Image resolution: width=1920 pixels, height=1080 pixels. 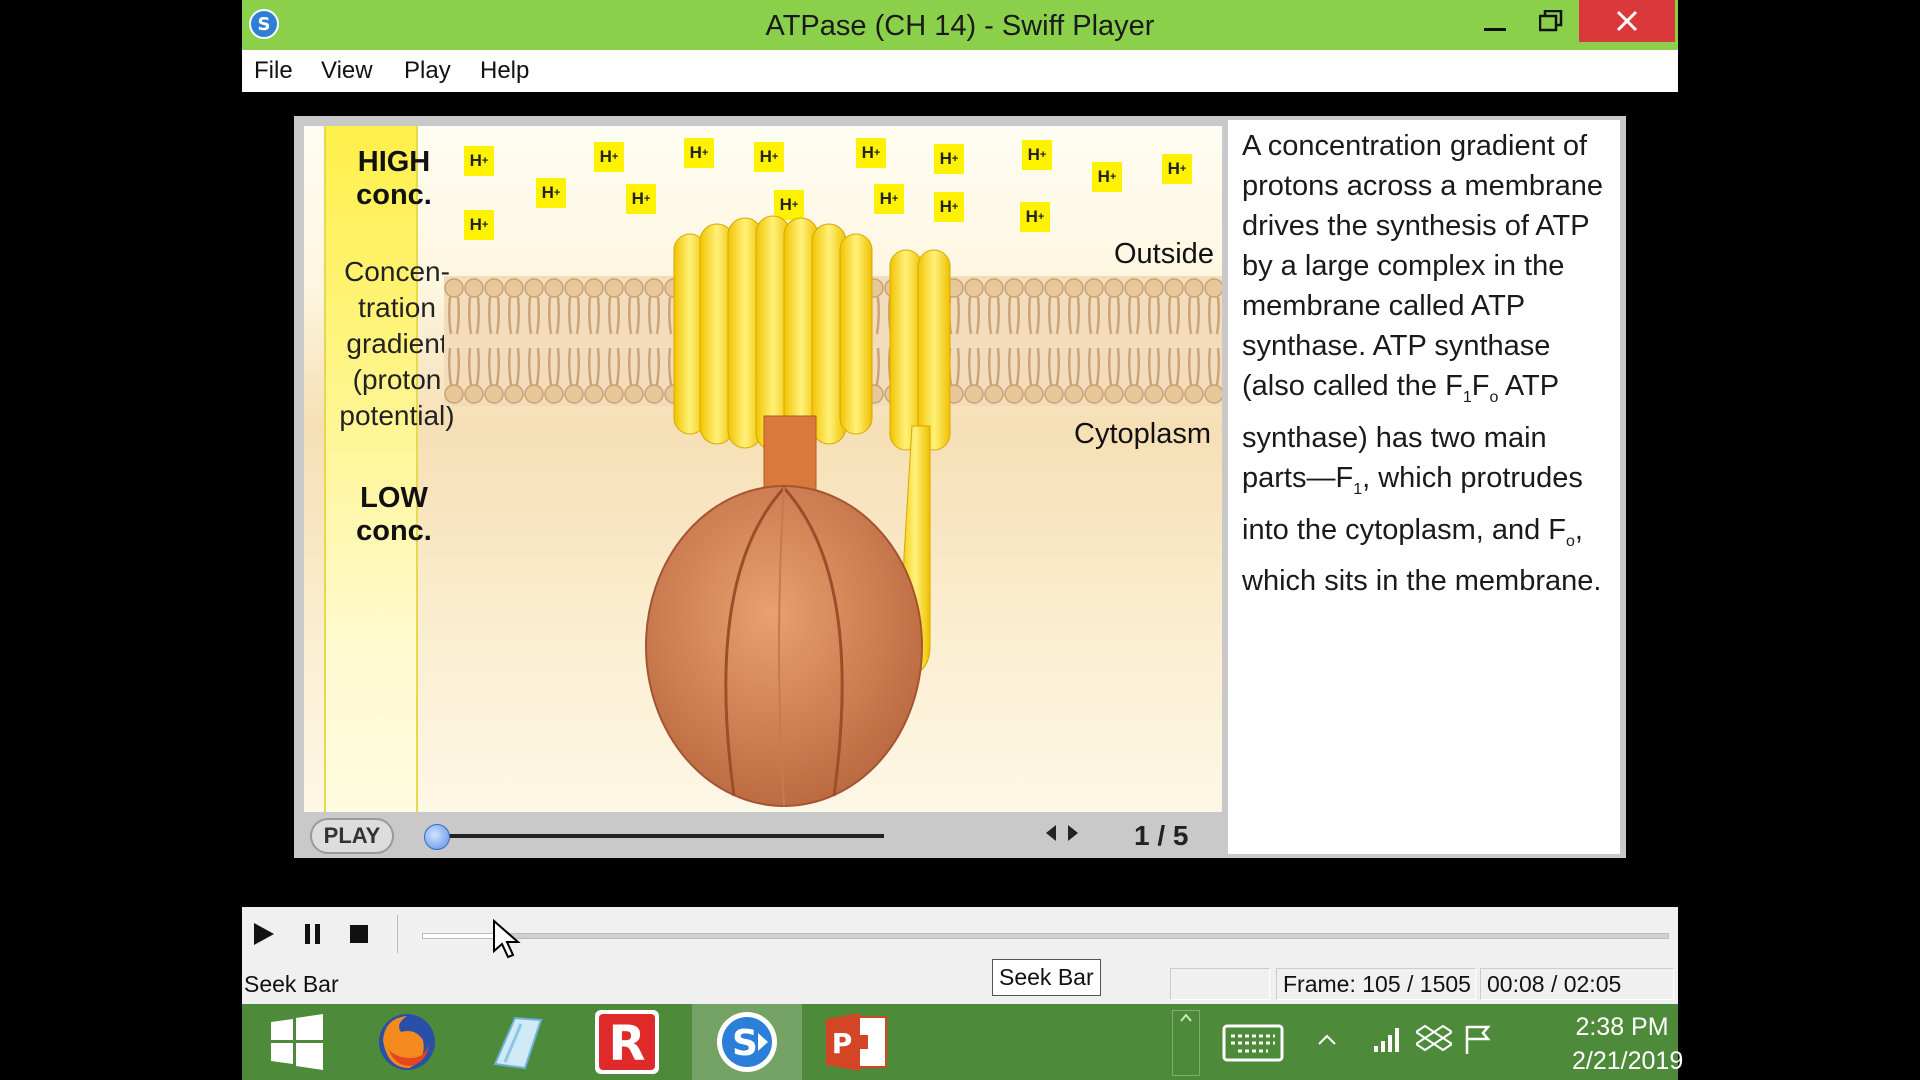 What do you see at coordinates (1327, 1039) in the screenshot?
I see `show-hidden-icons-chevron-icon` at bounding box center [1327, 1039].